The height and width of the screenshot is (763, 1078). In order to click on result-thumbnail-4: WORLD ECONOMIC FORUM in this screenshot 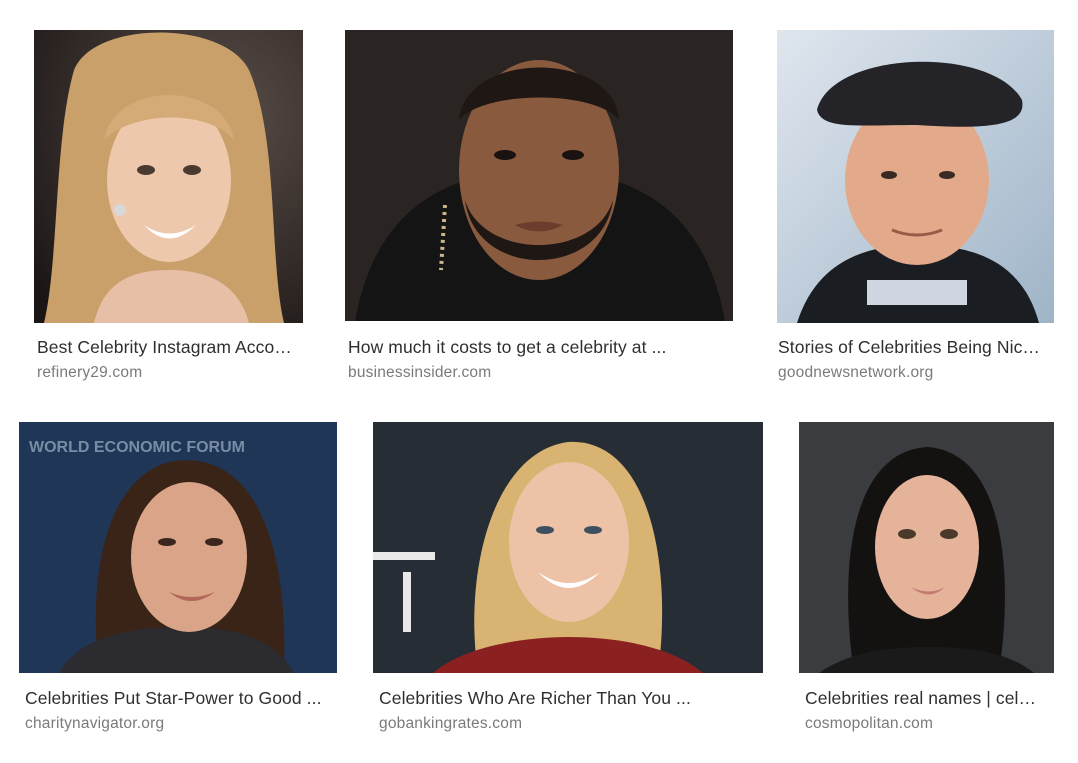, I will do `click(178, 547)`.